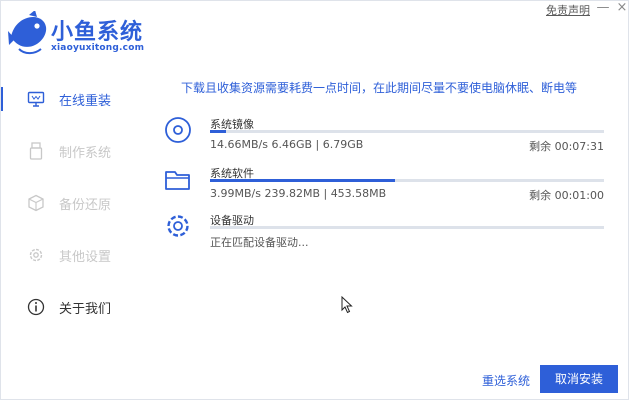 The height and width of the screenshot is (400, 629). What do you see at coordinates (568, 10) in the screenshot?
I see `disclaimer-link: 免责声明` at bounding box center [568, 10].